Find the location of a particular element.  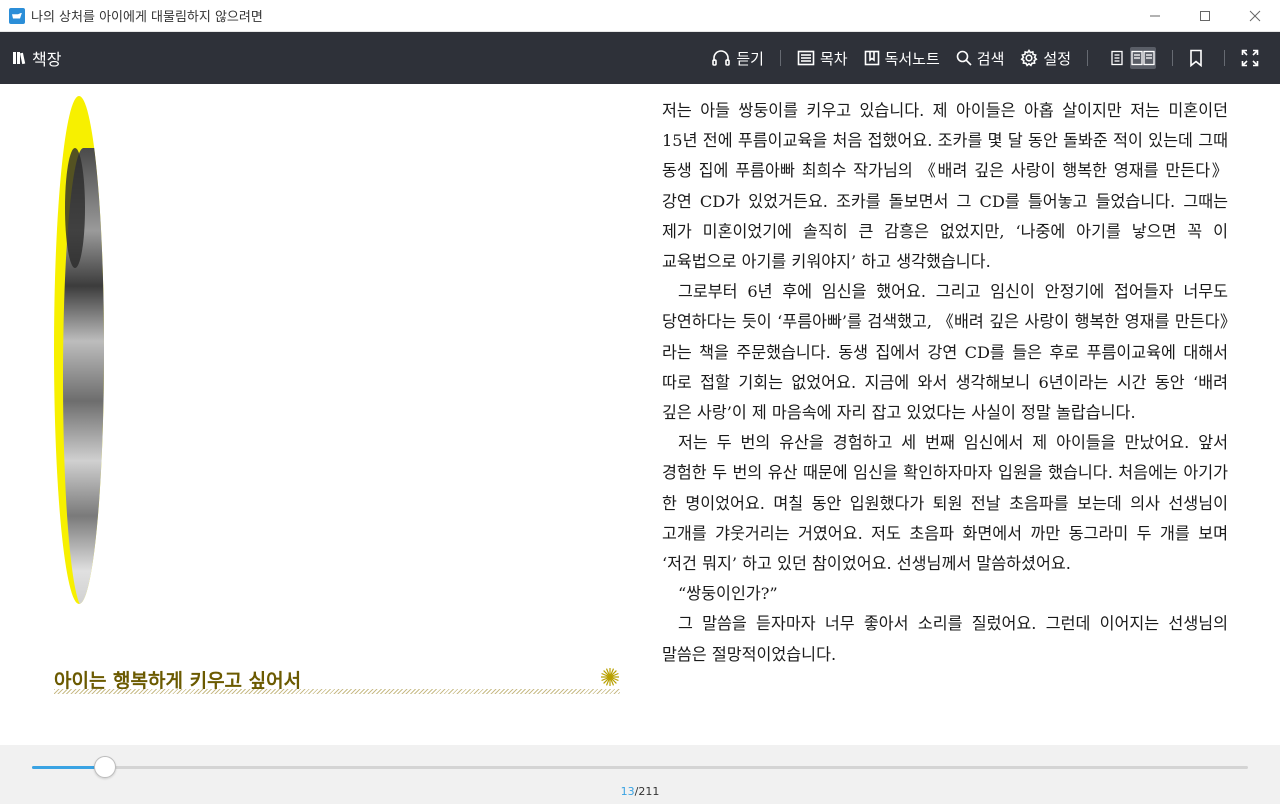

reading-notes-button: 독서노트 is located at coordinates (902, 58).